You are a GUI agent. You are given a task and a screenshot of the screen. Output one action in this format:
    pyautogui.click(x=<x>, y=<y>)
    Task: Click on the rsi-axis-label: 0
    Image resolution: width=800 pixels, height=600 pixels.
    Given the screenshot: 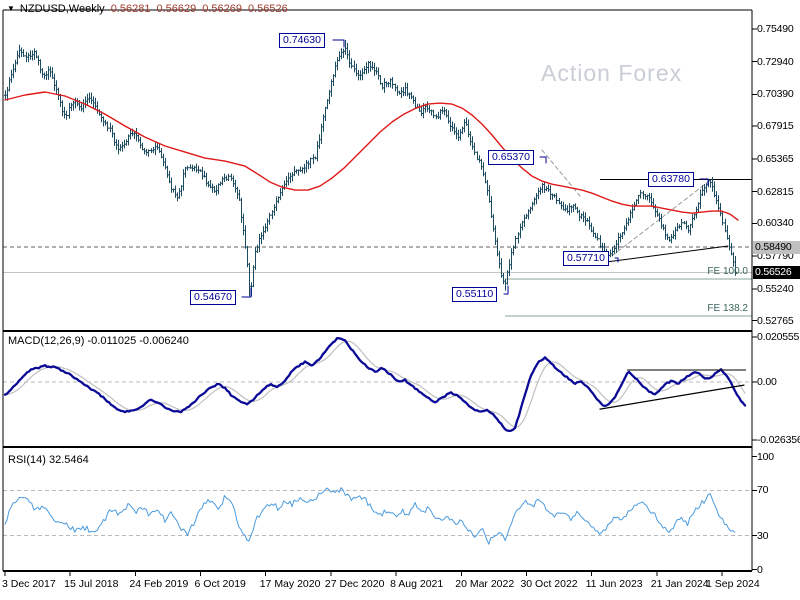 What is the action you would take?
    pyautogui.click(x=760, y=569)
    